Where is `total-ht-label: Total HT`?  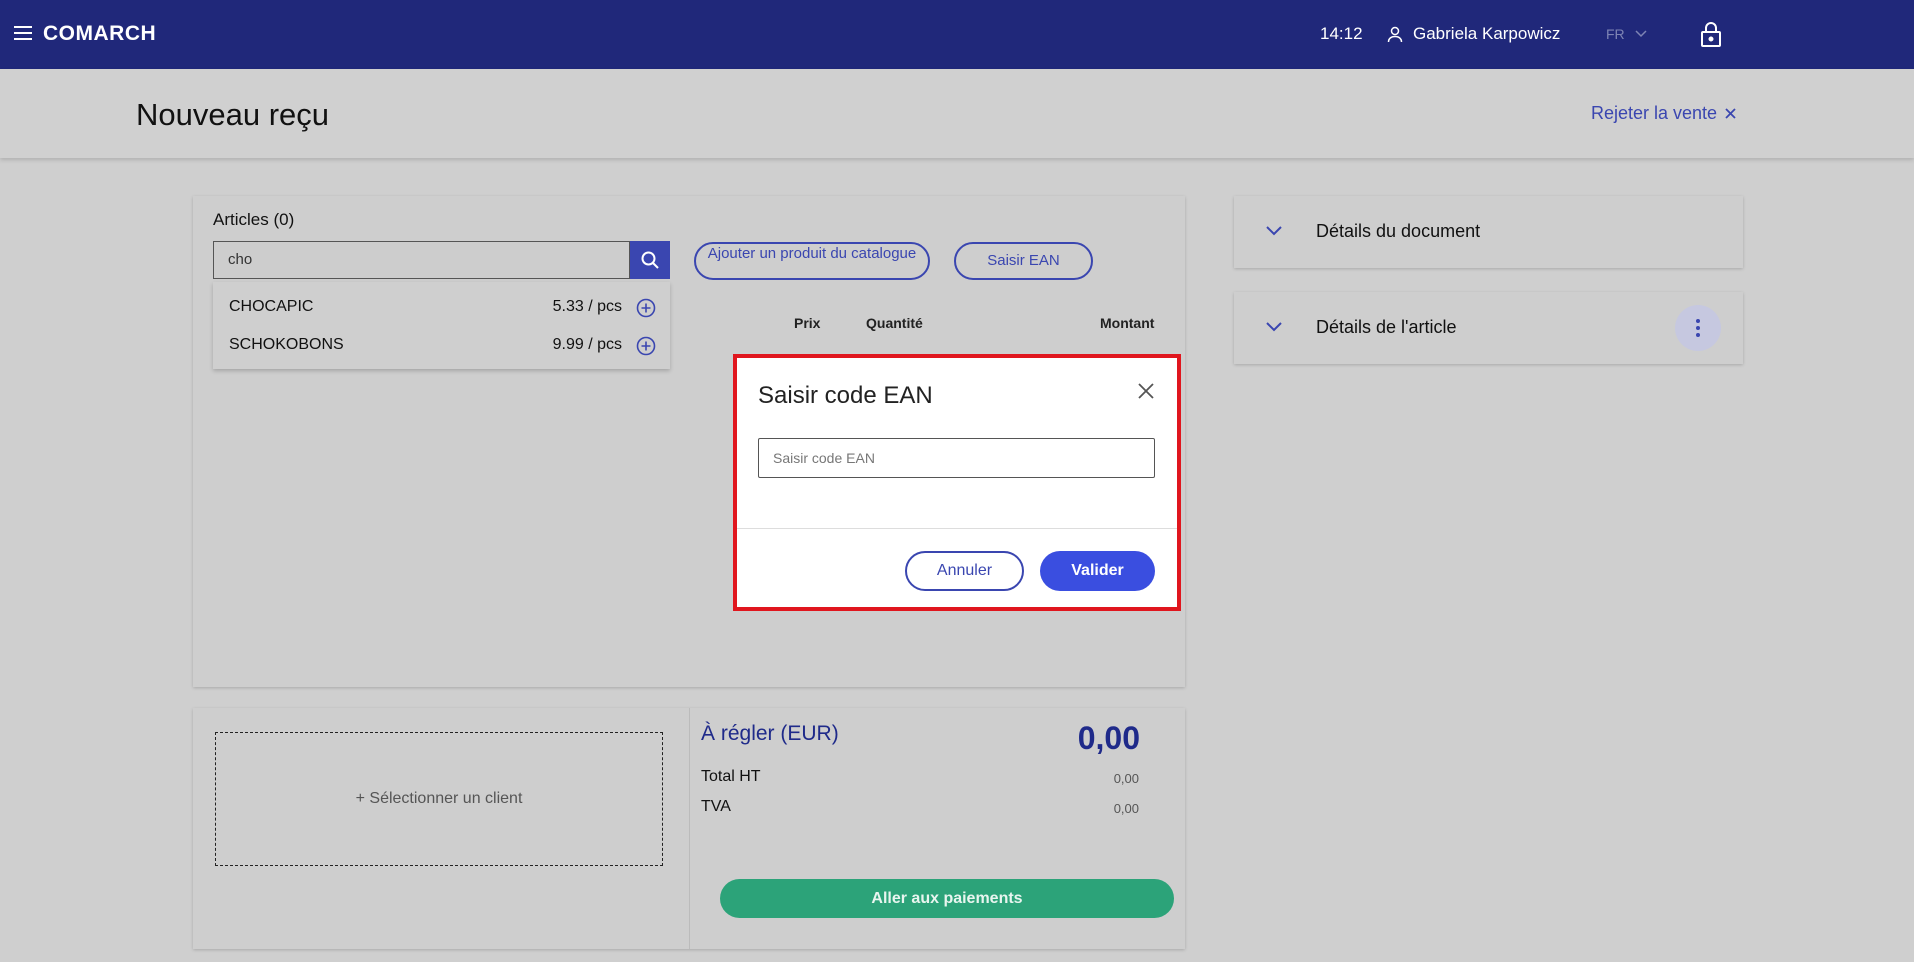
total-ht-label: Total HT is located at coordinates (731, 776).